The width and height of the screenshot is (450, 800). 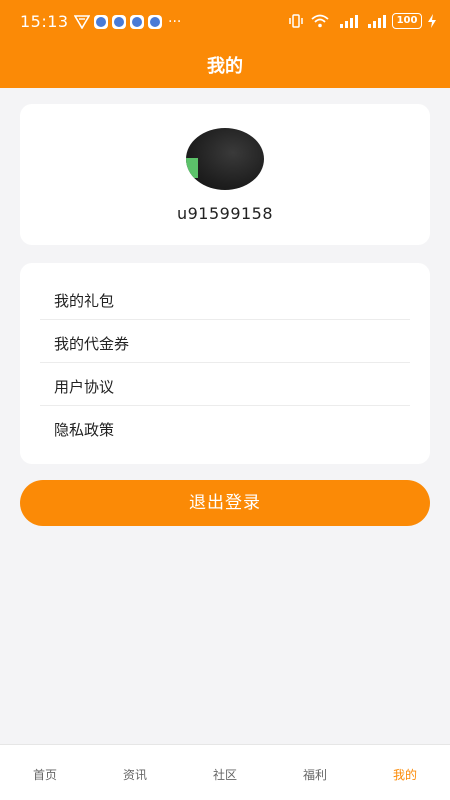 I want to click on tab-welfare: 福利, so click(x=315, y=772).